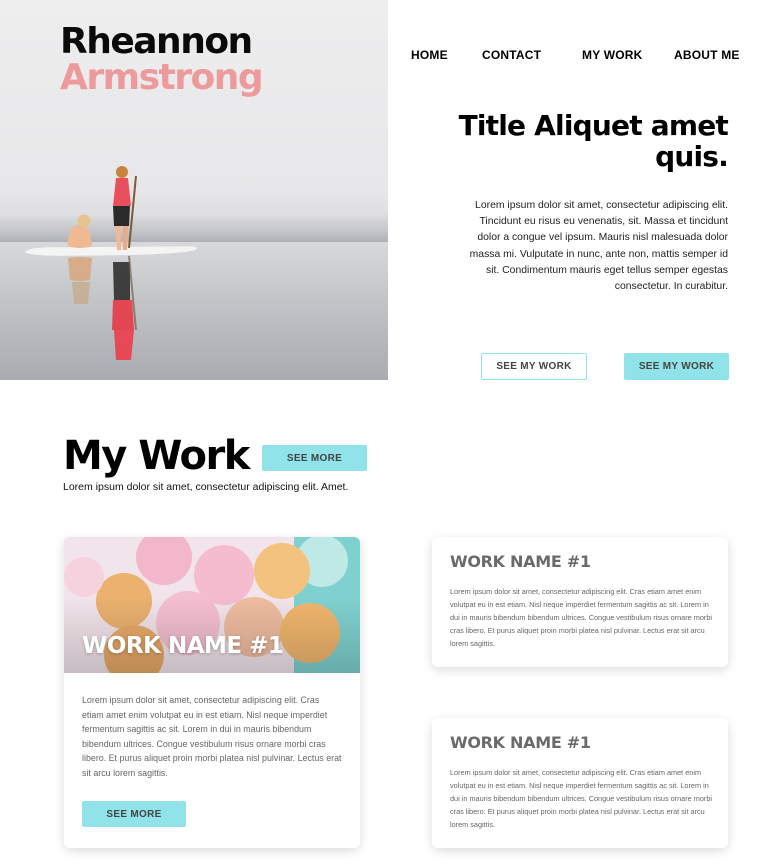  What do you see at coordinates (162, 77) in the screenshot?
I see `name-last: Armstrong` at bounding box center [162, 77].